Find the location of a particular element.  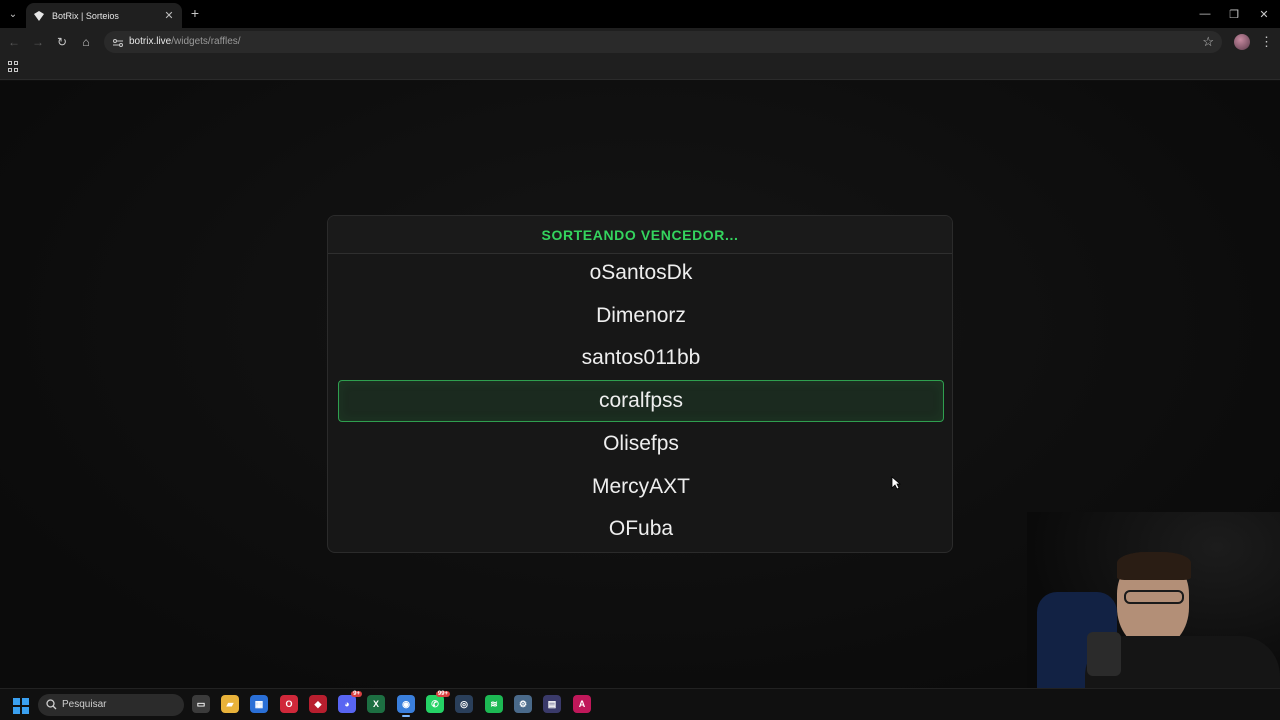

whatsapp-glyph: ✆ is located at coordinates (435, 703).